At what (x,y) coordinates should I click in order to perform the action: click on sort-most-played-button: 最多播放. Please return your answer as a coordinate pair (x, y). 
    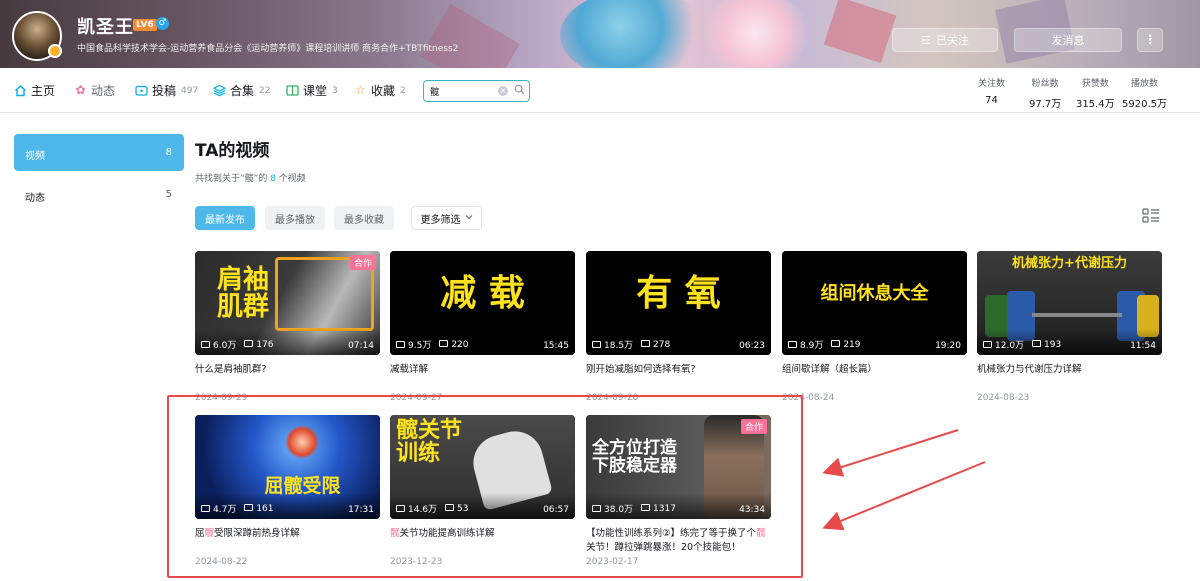
    Looking at the image, I should click on (295, 218).